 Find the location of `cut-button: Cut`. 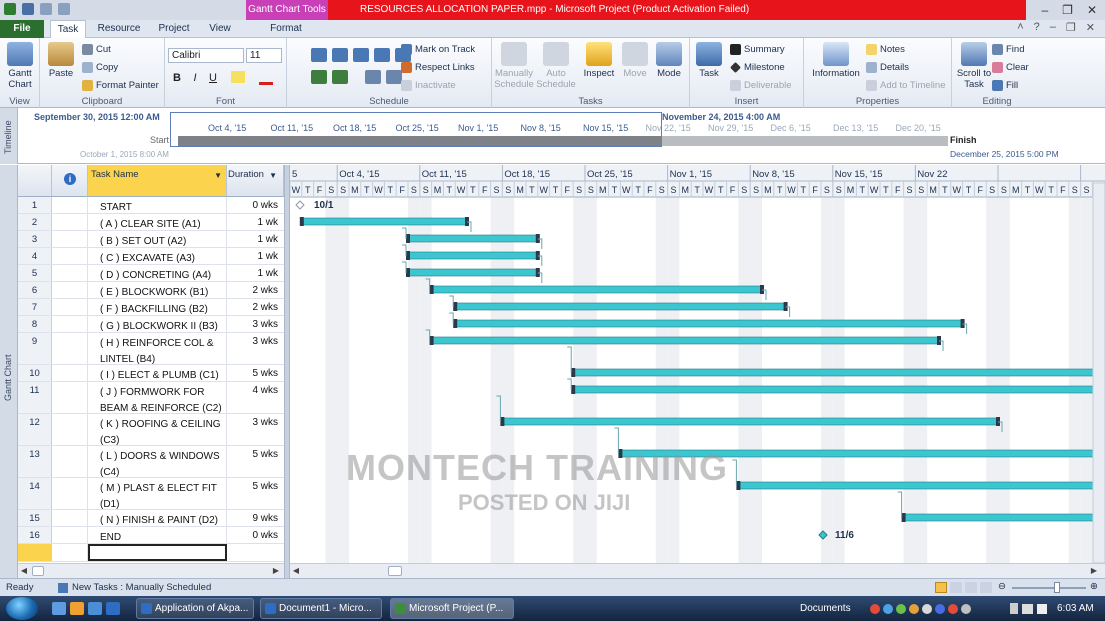

cut-button: Cut is located at coordinates (96, 49).